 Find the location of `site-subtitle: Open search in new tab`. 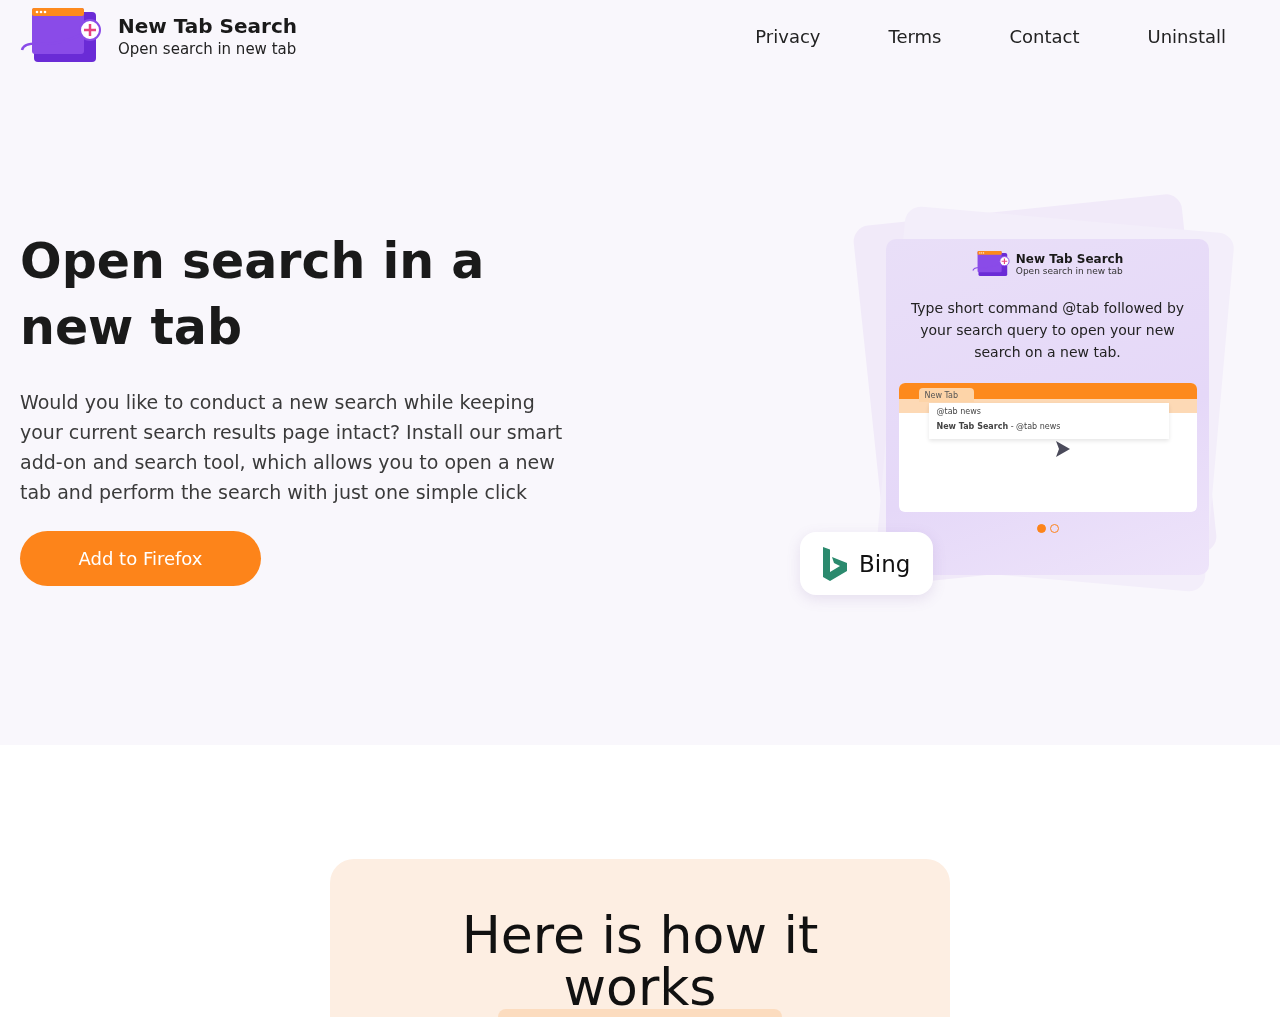

site-subtitle: Open search in new tab is located at coordinates (207, 49).